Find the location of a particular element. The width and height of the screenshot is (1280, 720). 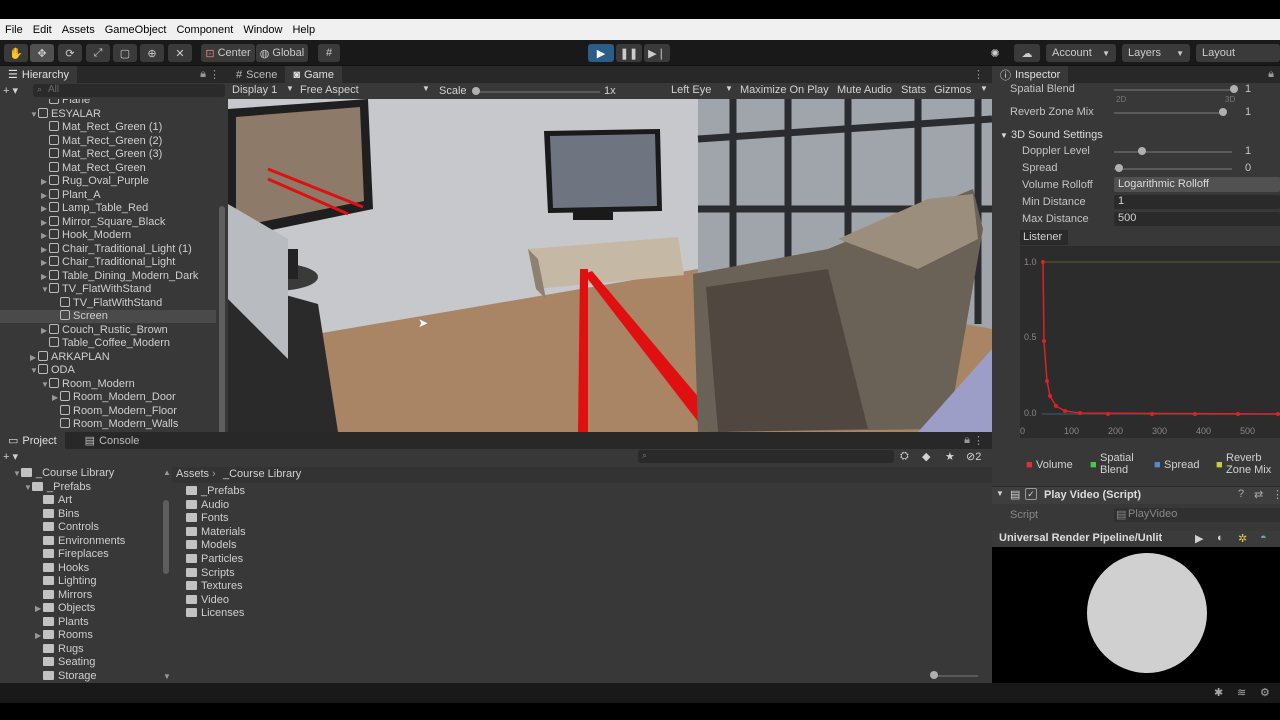

rect-tool-icon: ▢ is located at coordinates (125, 53).